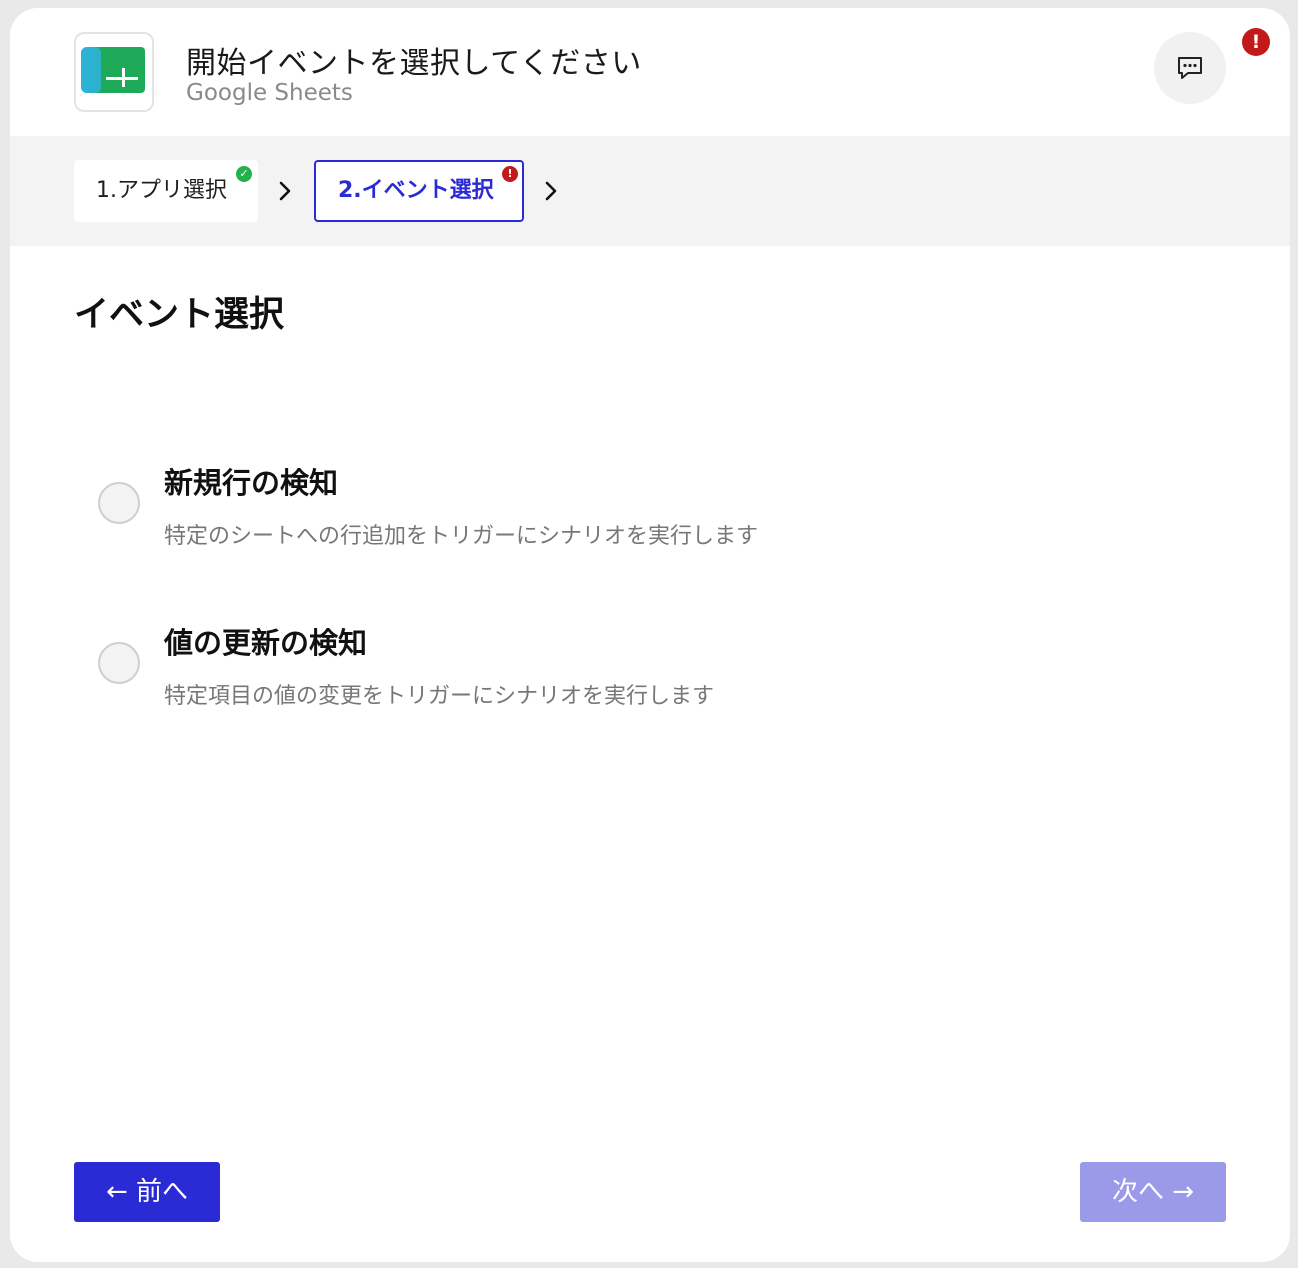 The width and height of the screenshot is (1298, 1268). I want to click on option-description: 特定項目の値の変更をトリガーにシナリオを実行します, so click(439, 696).